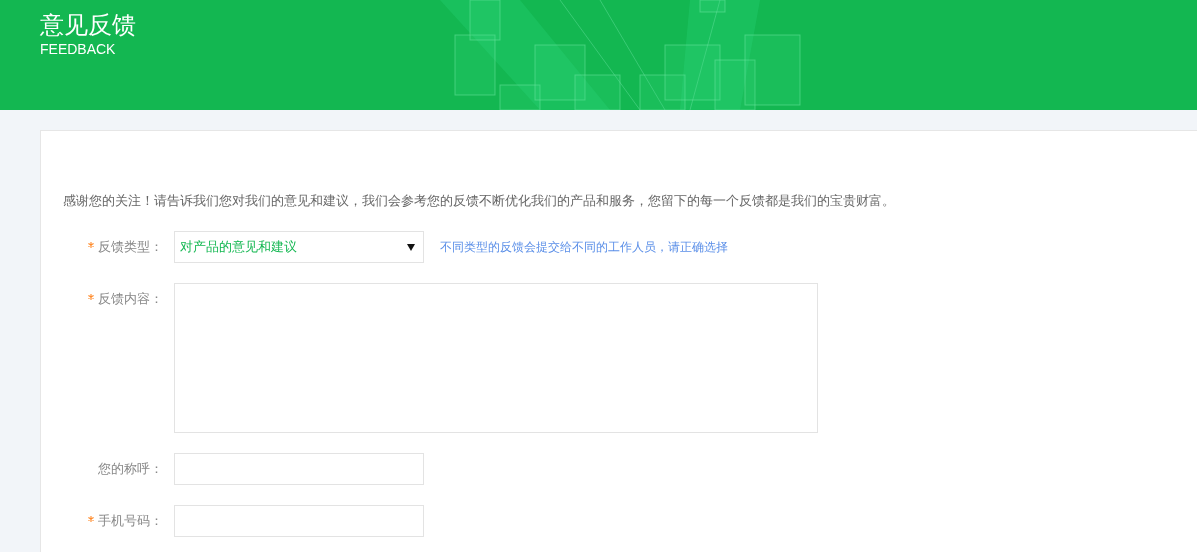  What do you see at coordinates (411, 247) in the screenshot?
I see `caret-icon` at bounding box center [411, 247].